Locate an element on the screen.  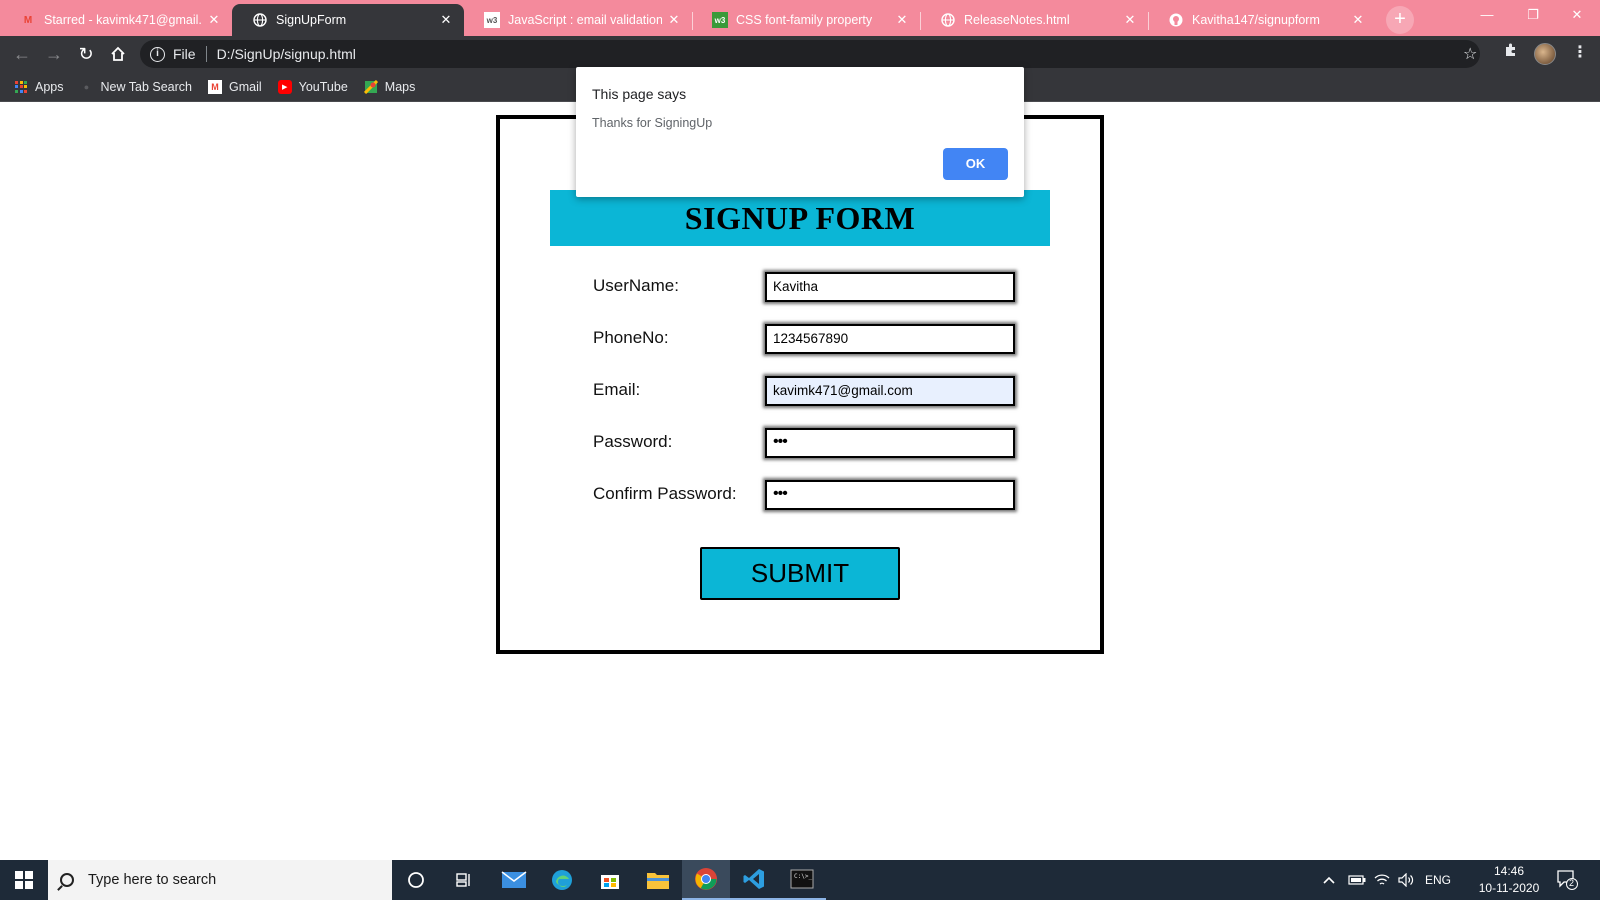
username-input: Kavitha is located at coordinates (890, 287).